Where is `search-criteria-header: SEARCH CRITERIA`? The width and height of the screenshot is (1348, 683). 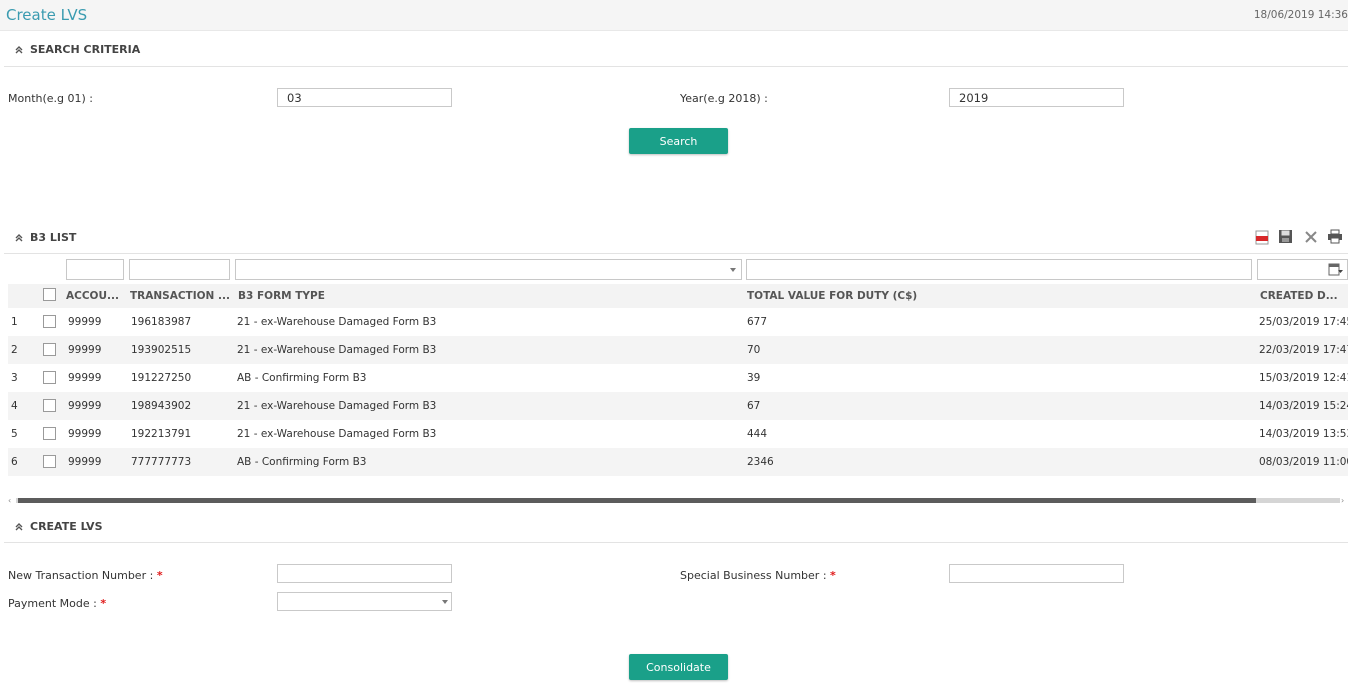
search-criteria-header: SEARCH CRITERIA is located at coordinates (77, 49).